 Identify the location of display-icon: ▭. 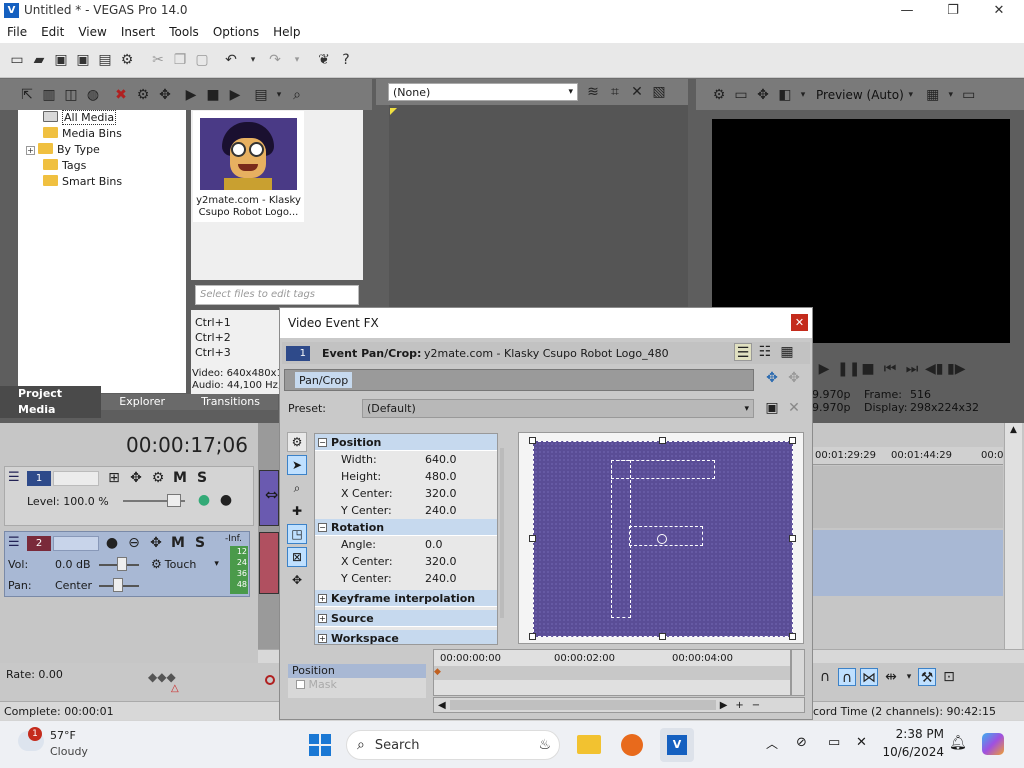
(834, 742).